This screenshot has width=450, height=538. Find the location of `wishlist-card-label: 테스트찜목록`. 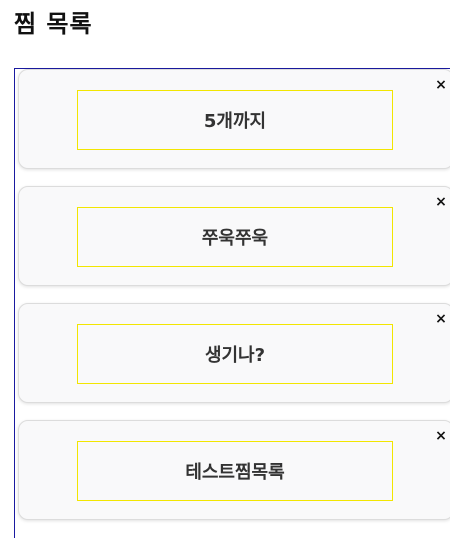

wishlist-card-label: 테스트찜목록 is located at coordinates (235, 471).